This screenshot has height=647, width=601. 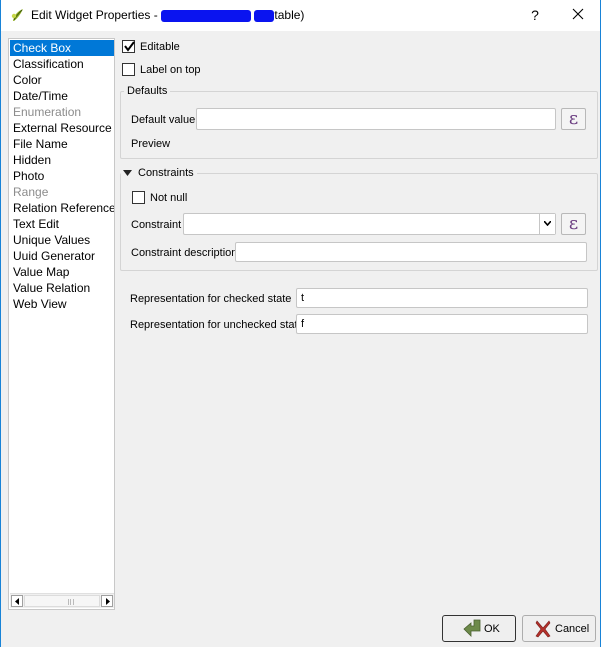 I want to click on help-button: ?, so click(x=535, y=15).